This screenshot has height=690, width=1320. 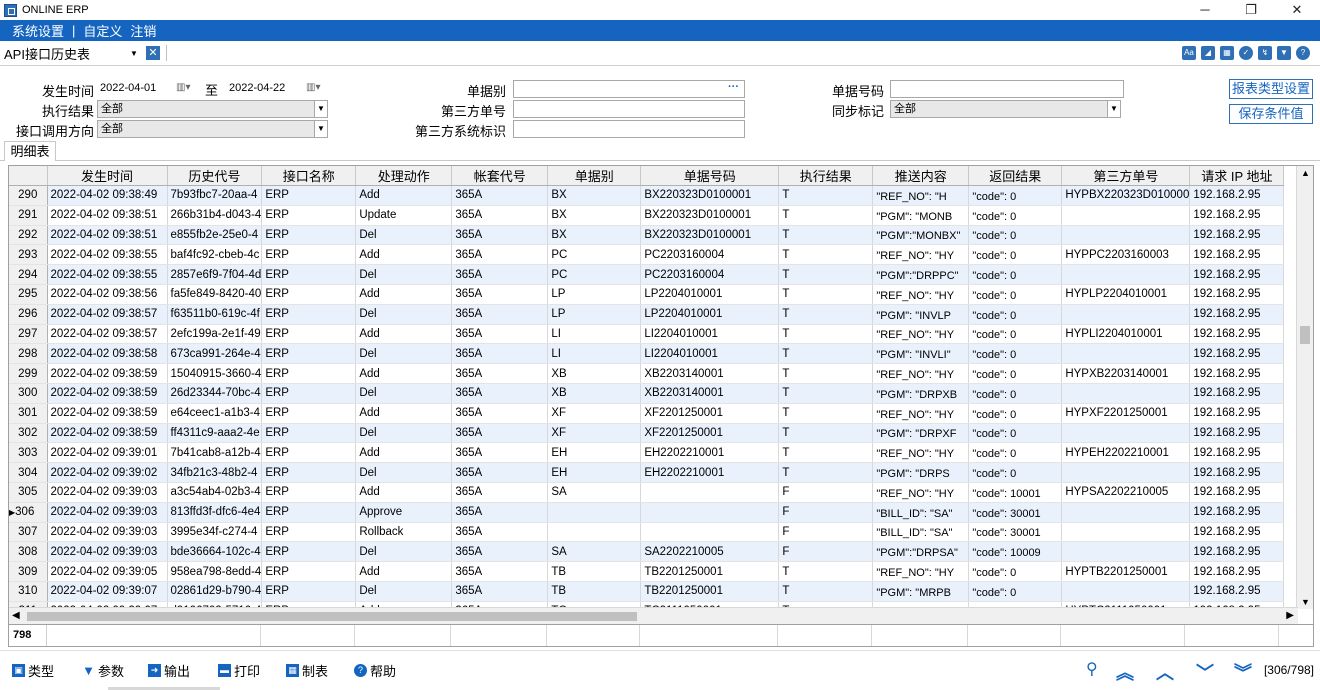 What do you see at coordinates (629, 109) in the screenshot?
I see `third-no-input` at bounding box center [629, 109].